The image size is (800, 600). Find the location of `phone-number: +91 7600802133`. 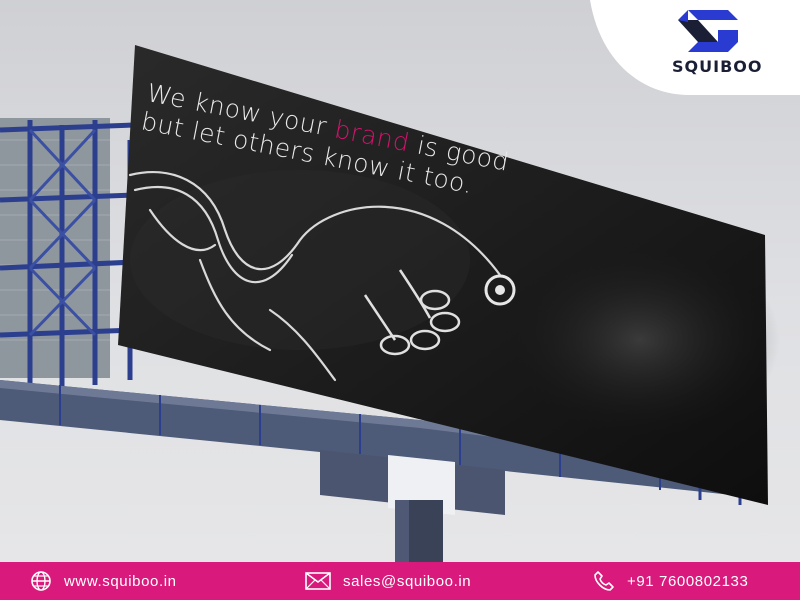

phone-number: +91 7600802133 is located at coordinates (687, 581).